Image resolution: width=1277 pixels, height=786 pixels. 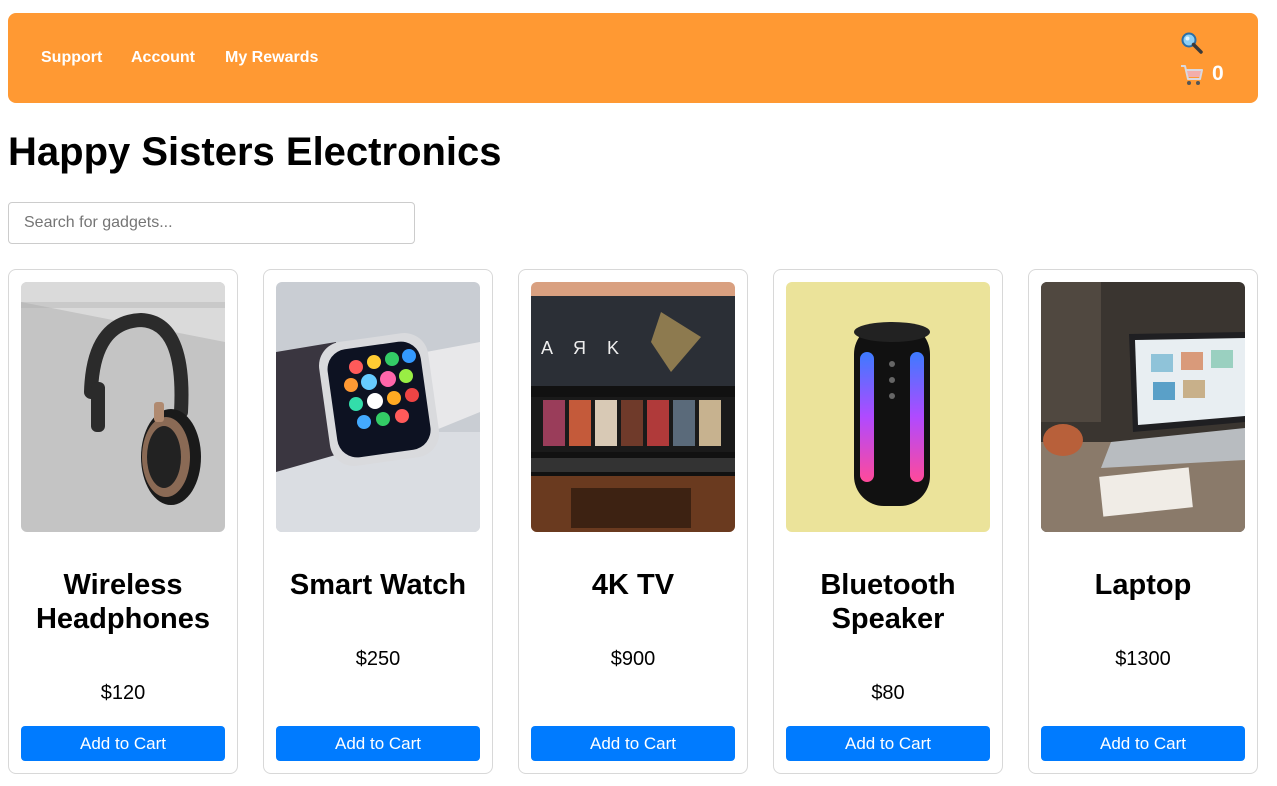 I want to click on svg-text: A Я K, so click(x=584, y=348).